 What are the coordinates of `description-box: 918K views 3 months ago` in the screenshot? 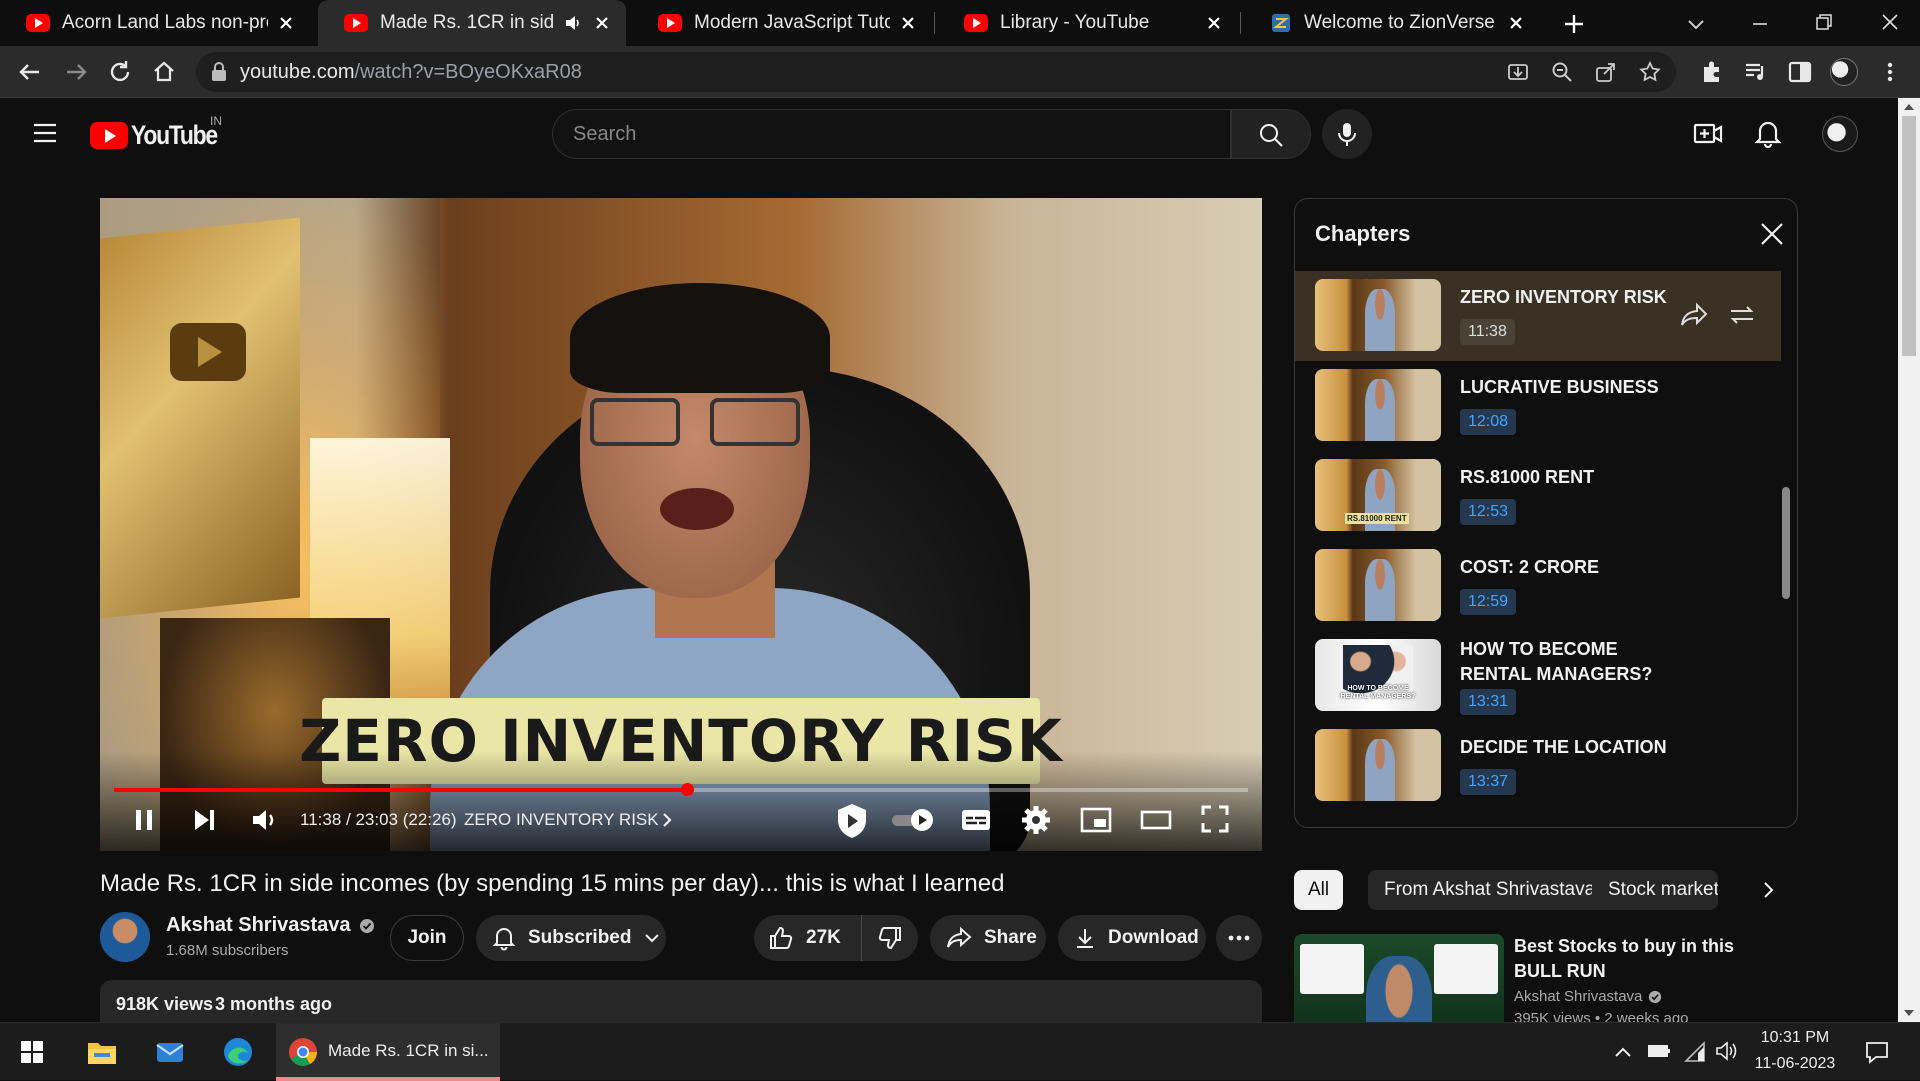 It's located at (681, 1001).